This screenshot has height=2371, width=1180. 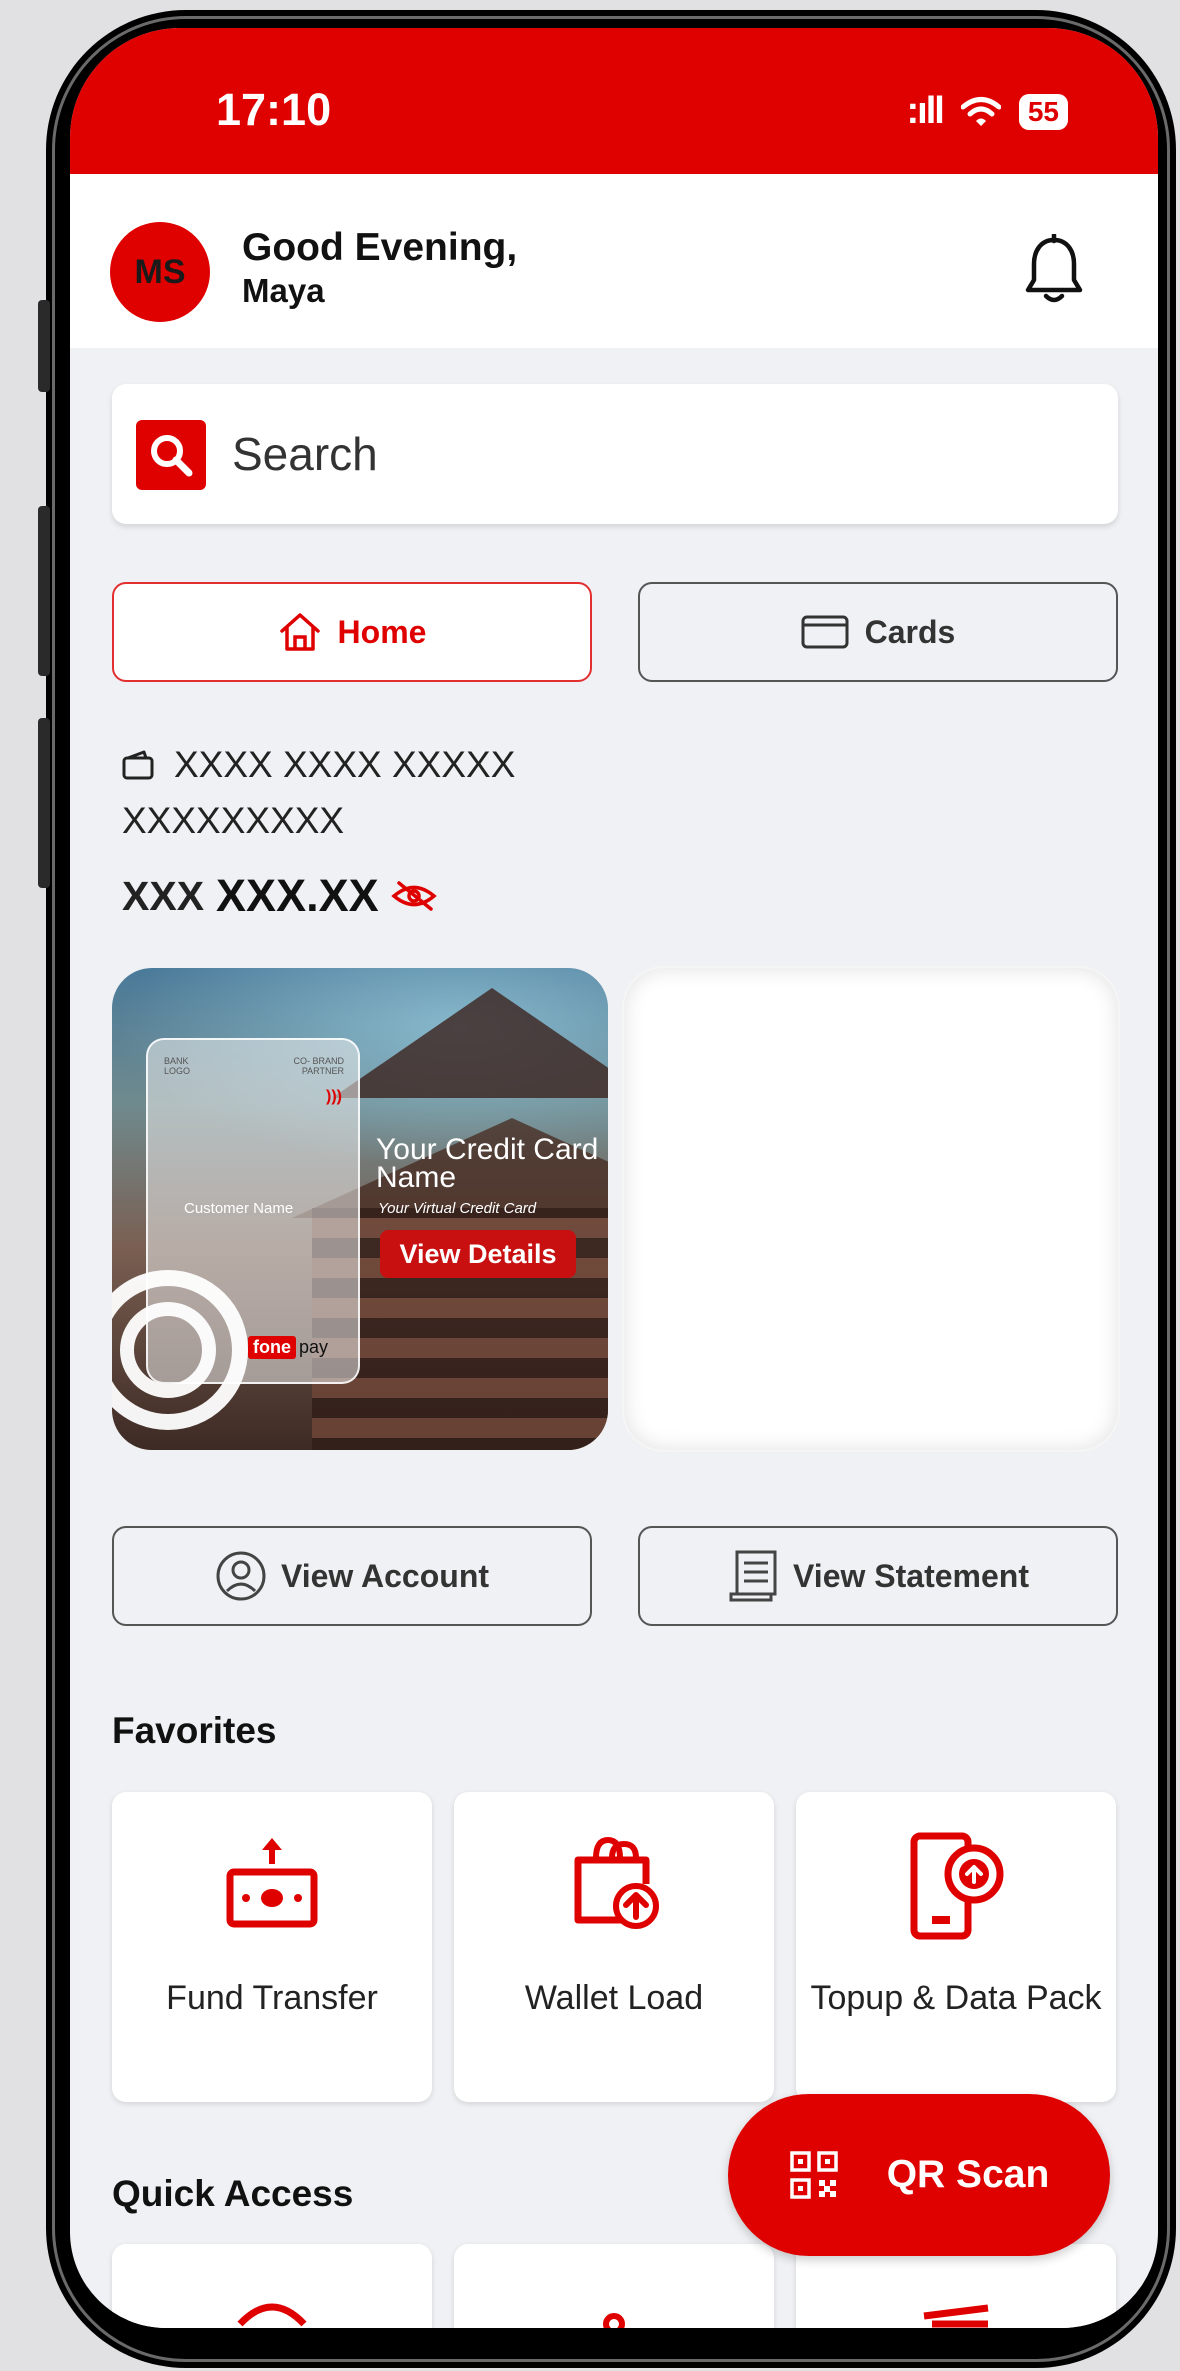 What do you see at coordinates (413, 896) in the screenshot?
I see `eye-off-icon` at bounding box center [413, 896].